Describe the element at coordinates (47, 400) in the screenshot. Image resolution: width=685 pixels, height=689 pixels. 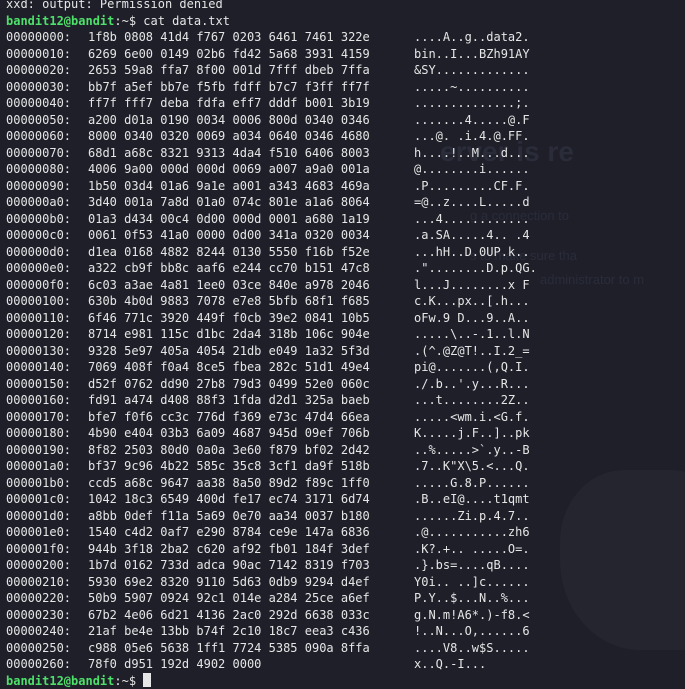
I see `hex-row-addr: 00000160:` at that location.